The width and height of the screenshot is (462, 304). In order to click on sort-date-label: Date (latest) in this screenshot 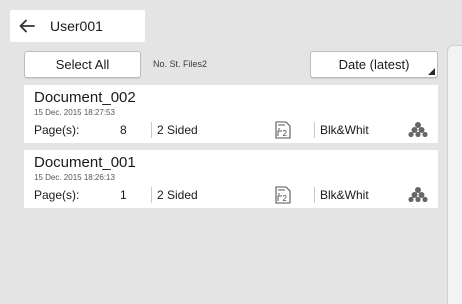, I will do `click(374, 64)`.